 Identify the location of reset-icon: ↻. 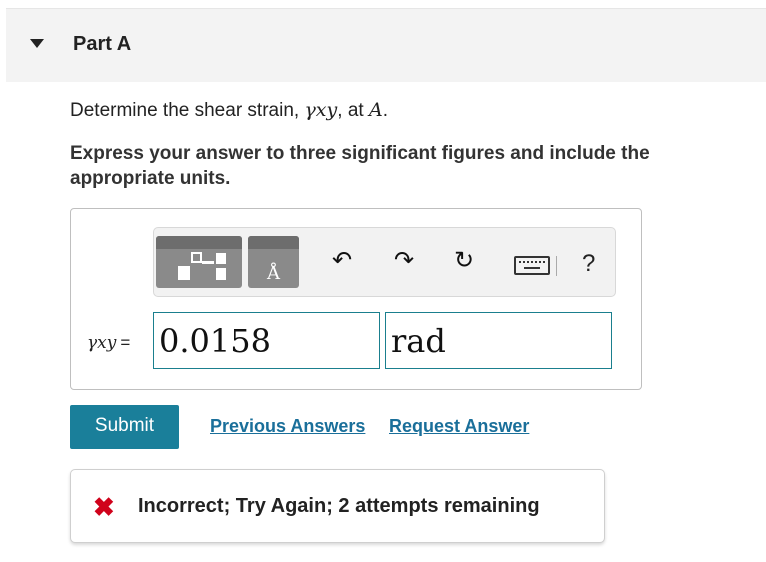
(464, 261).